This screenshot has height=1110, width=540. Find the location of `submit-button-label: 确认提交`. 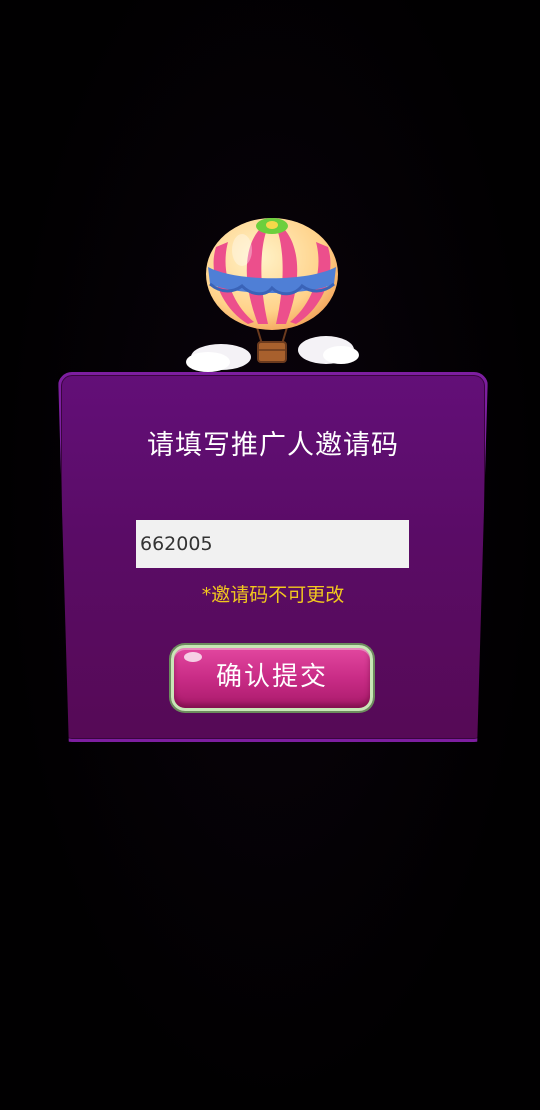

submit-button-label: 确认提交 is located at coordinates (271, 677).